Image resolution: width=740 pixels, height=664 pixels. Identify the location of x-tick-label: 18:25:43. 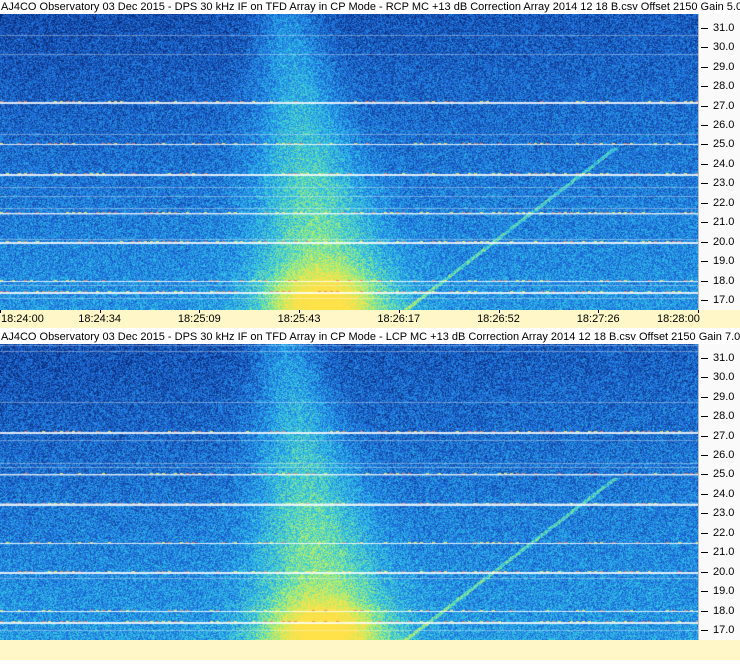
(299, 319).